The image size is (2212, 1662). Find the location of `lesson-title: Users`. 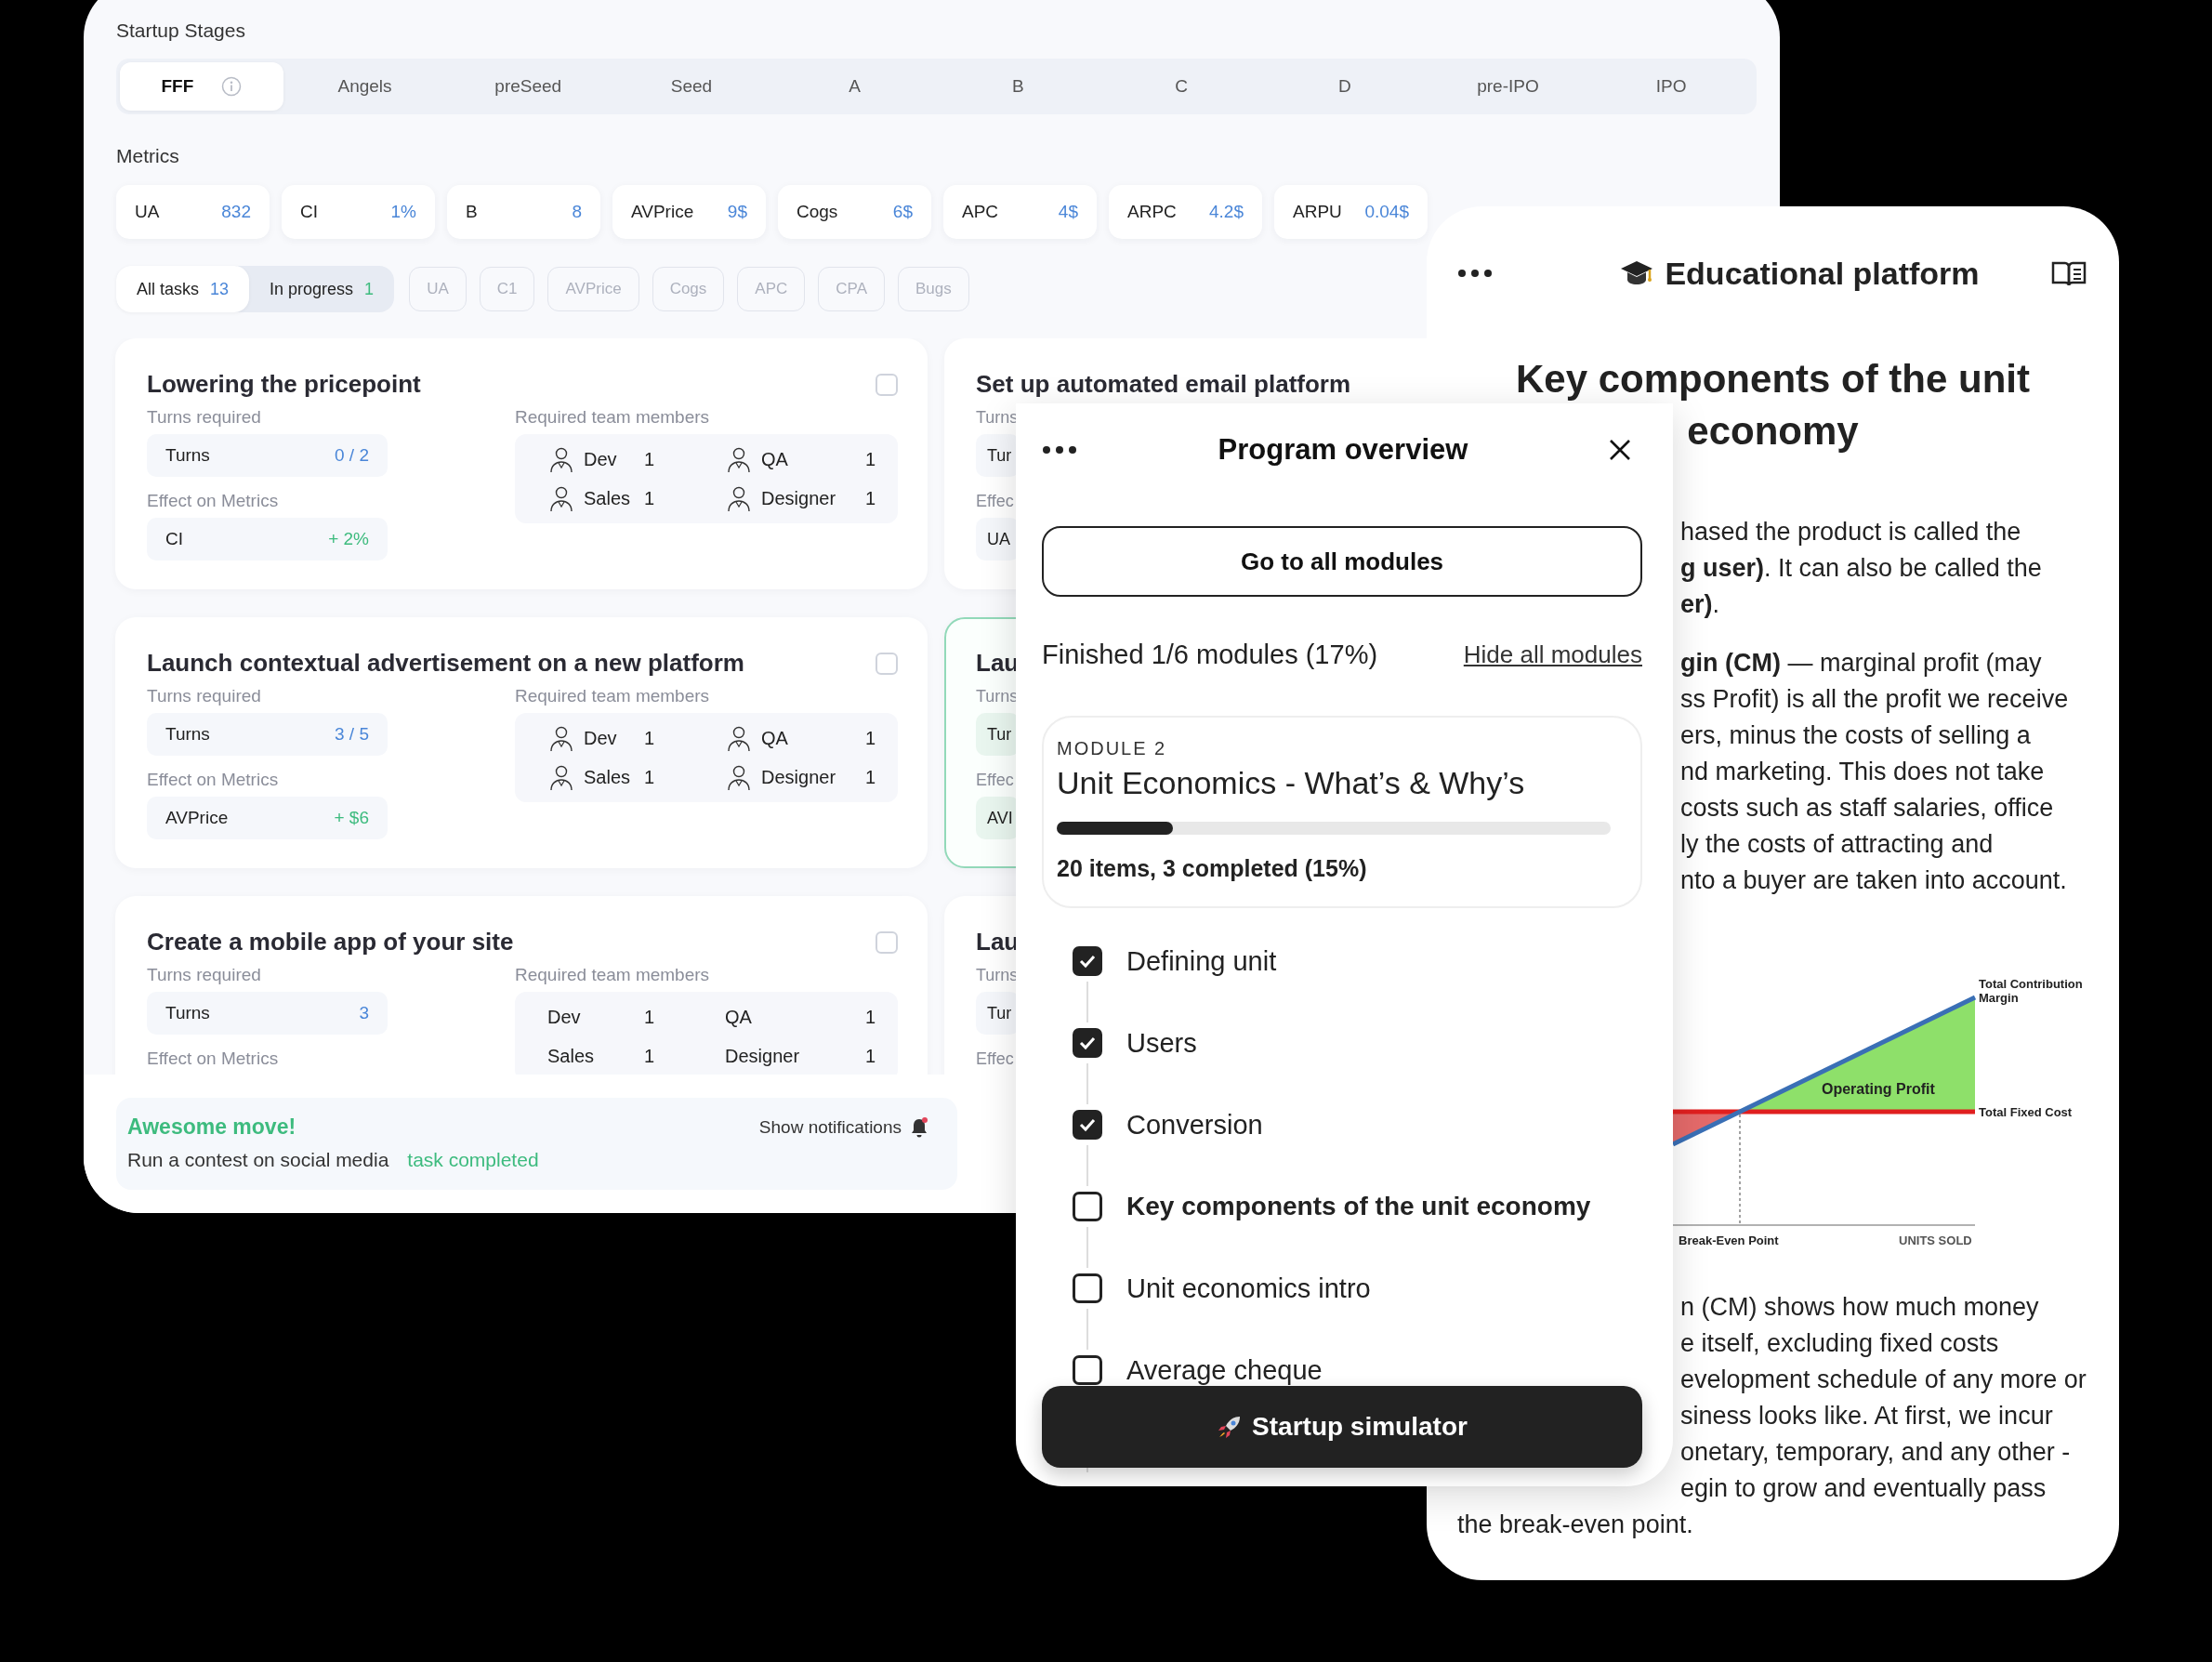

lesson-title: Users is located at coordinates (1161, 1043).